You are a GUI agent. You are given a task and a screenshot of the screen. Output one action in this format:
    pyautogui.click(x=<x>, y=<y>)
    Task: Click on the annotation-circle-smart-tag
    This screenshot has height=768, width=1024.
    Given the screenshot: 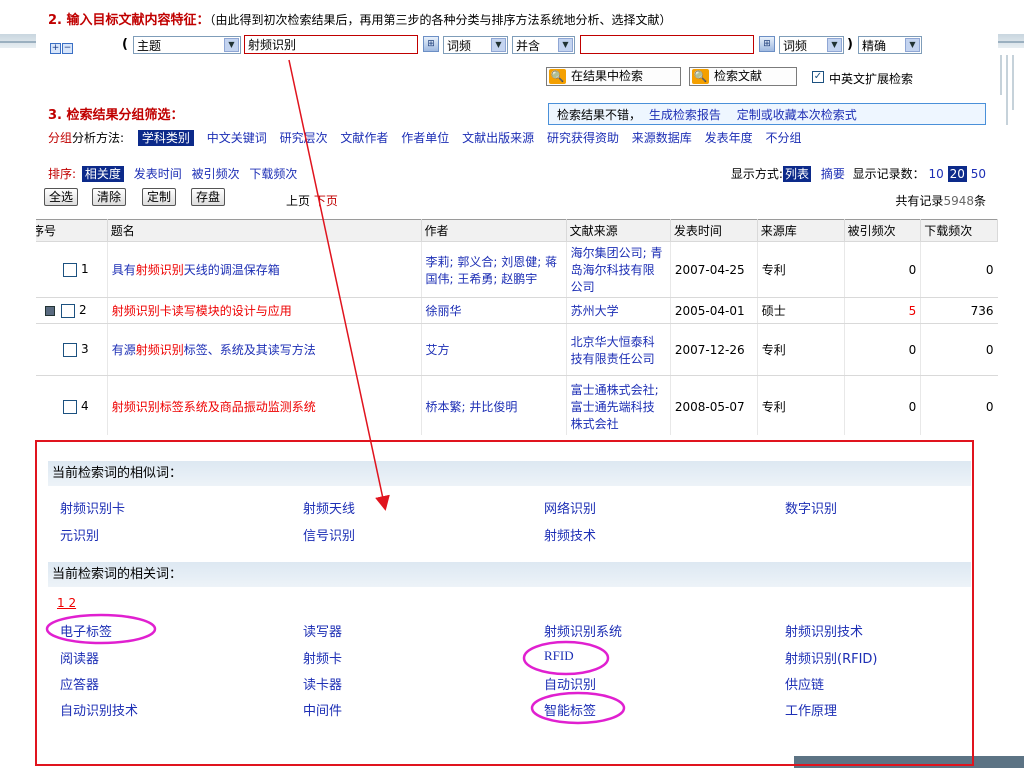 What is the action you would take?
    pyautogui.click(x=578, y=708)
    